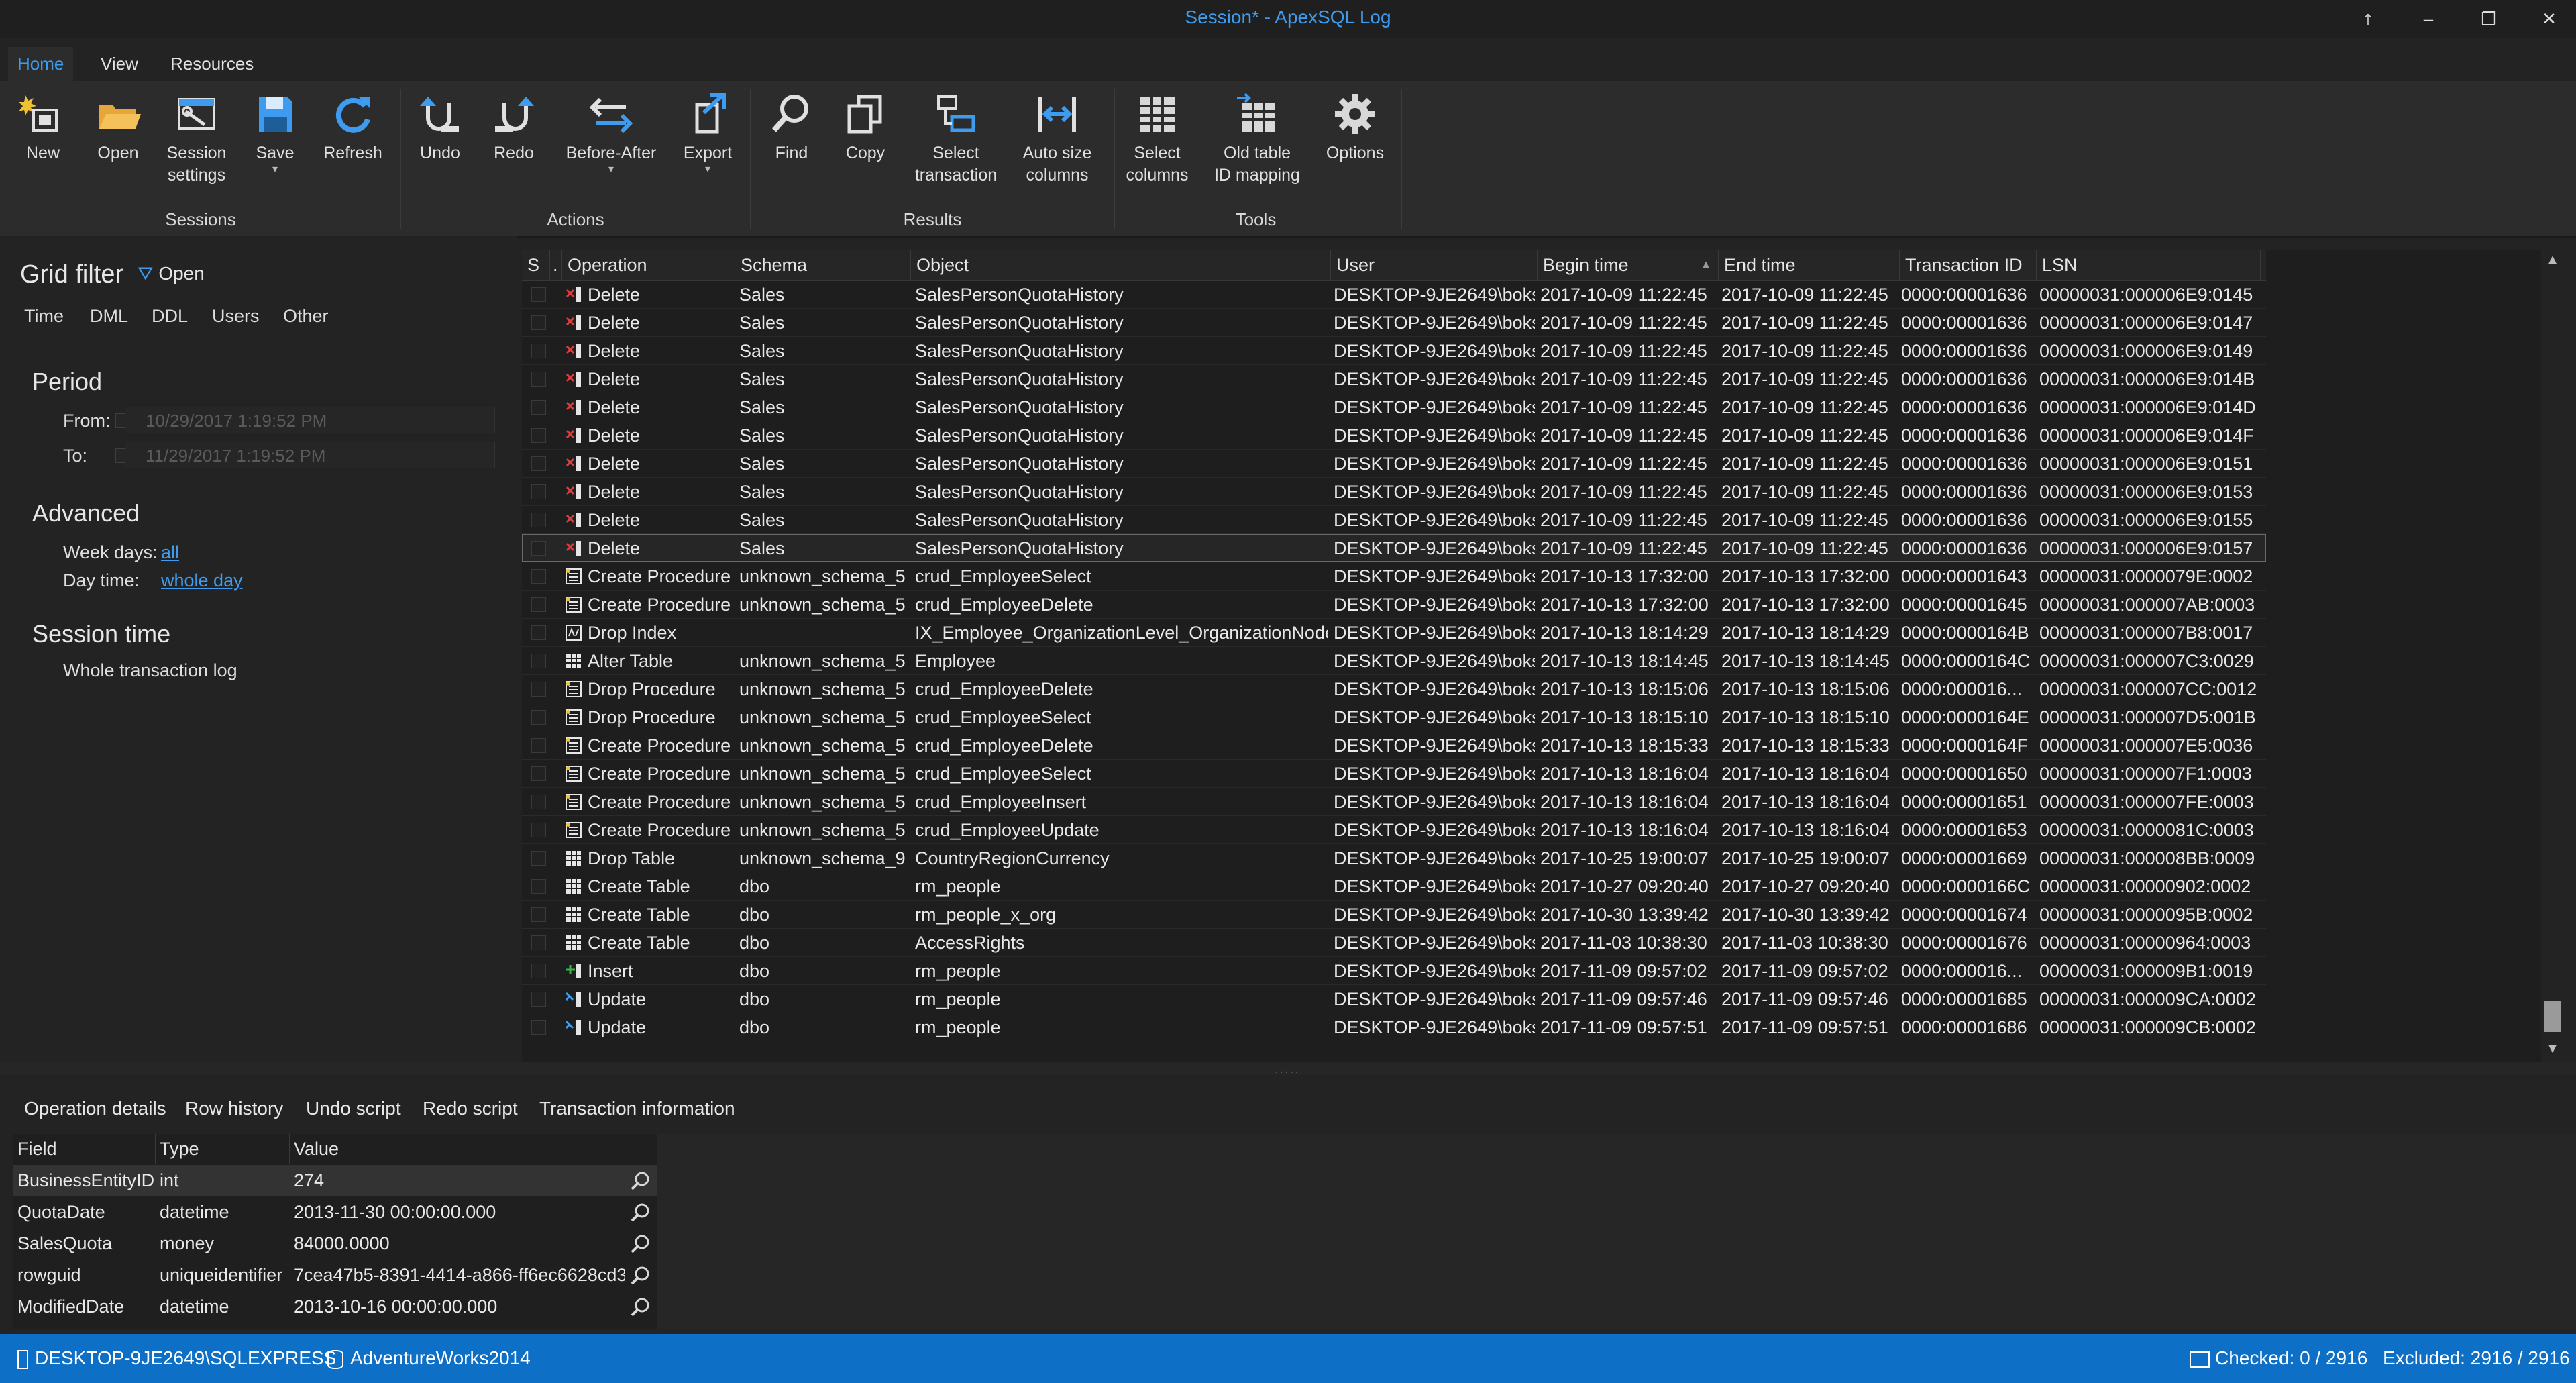 The height and width of the screenshot is (1383, 2576). What do you see at coordinates (335, 1243) in the screenshot?
I see `details-row: SalesQuota money 84000.0000` at bounding box center [335, 1243].